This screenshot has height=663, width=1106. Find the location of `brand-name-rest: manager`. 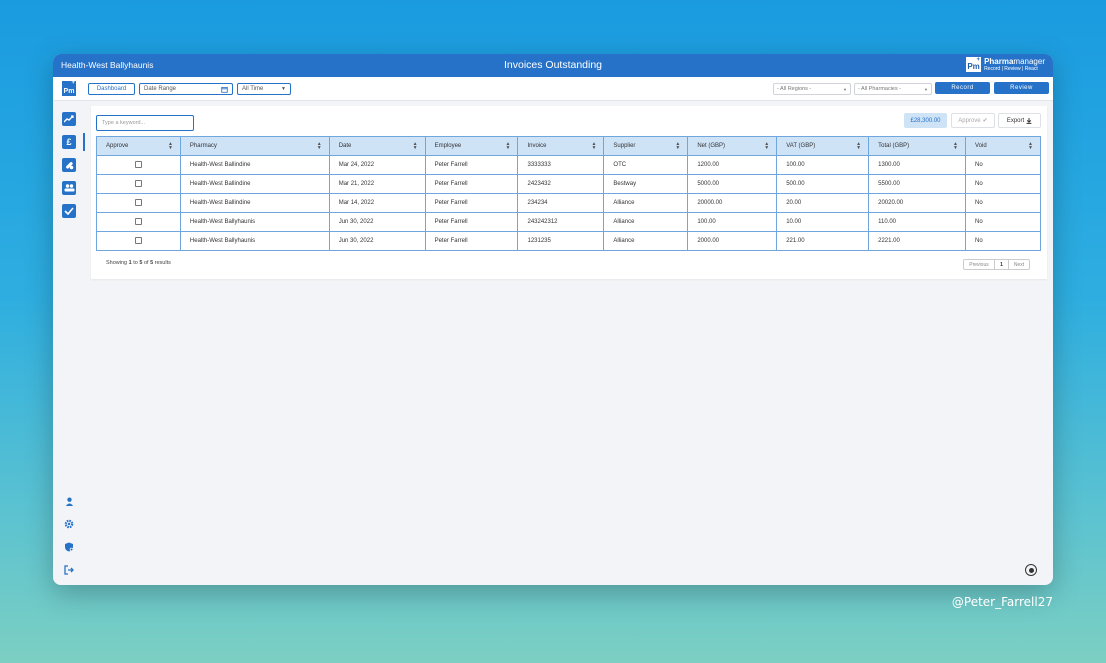

brand-name-rest: manager is located at coordinates (1029, 61).